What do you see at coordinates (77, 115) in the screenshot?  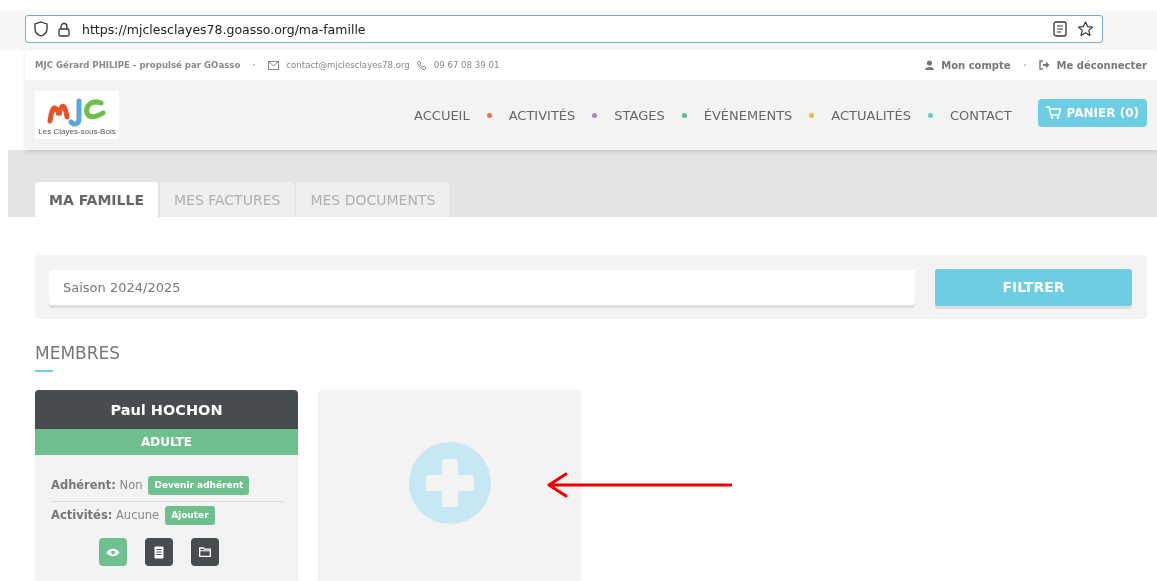 I see `logo: Les Clayes-sous-Bois` at bounding box center [77, 115].